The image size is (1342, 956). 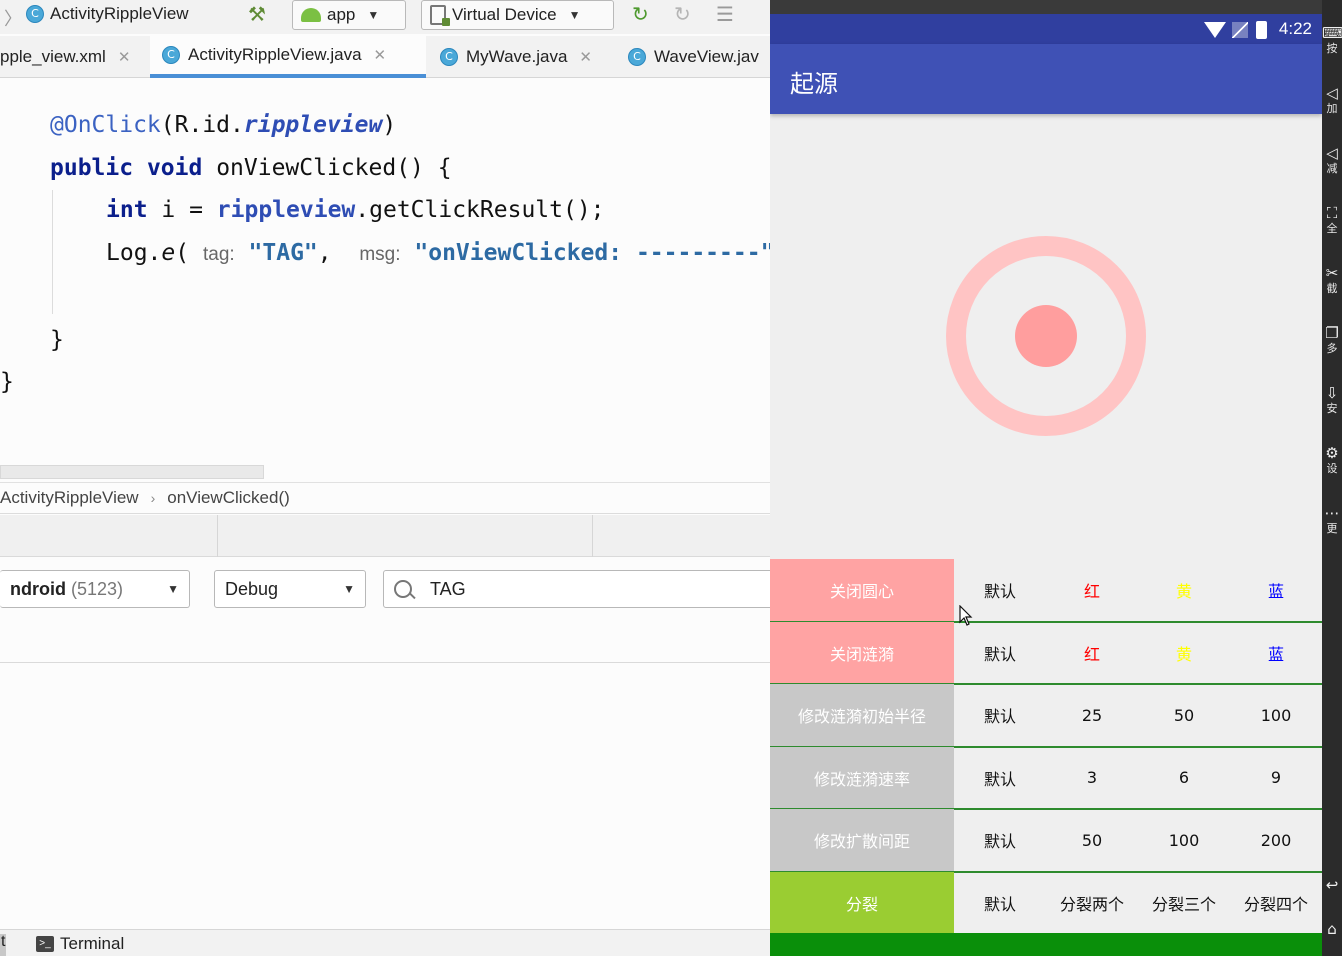 What do you see at coordinates (80, 944) in the screenshot?
I see `terminal-tab: >_ Terminal` at bounding box center [80, 944].